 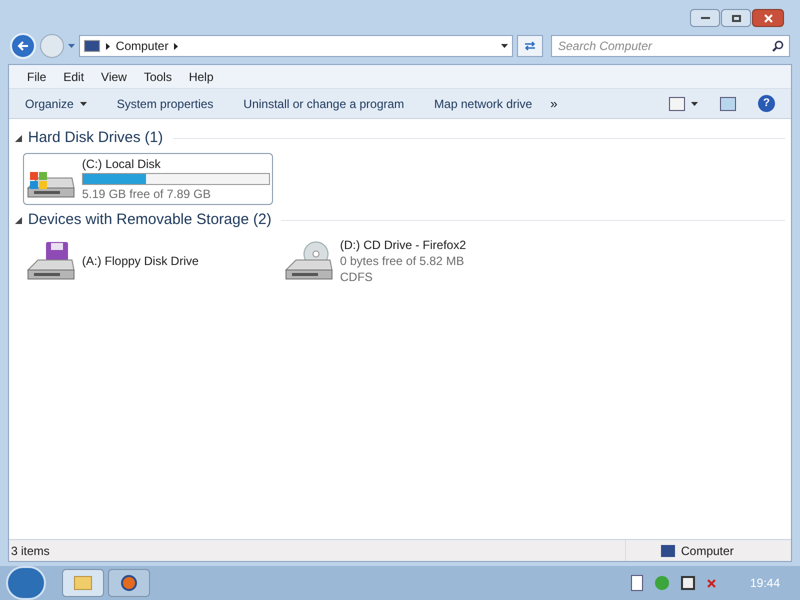 What do you see at coordinates (670, 46) in the screenshot?
I see `search-field: Search Computer` at bounding box center [670, 46].